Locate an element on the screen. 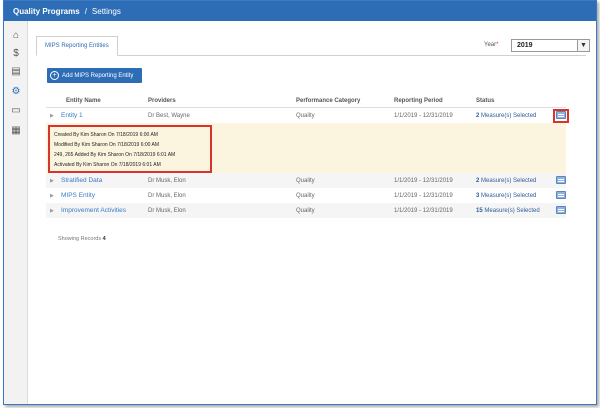 This screenshot has width=600, height=408. home-icon: ⌂ is located at coordinates (16, 35).